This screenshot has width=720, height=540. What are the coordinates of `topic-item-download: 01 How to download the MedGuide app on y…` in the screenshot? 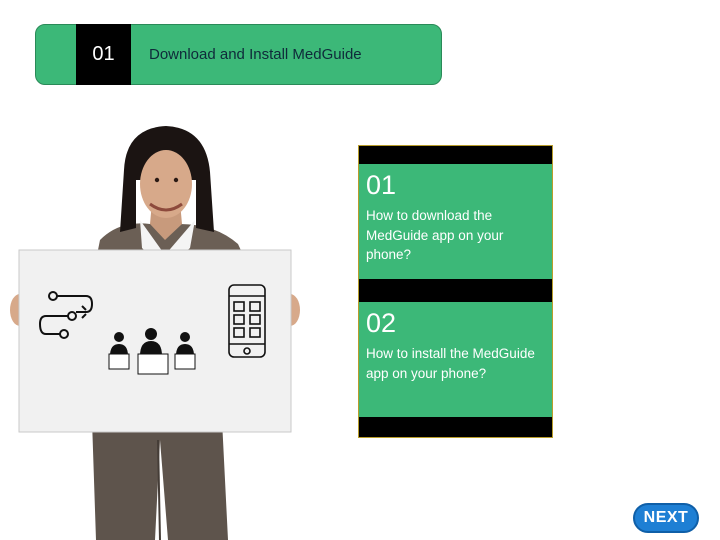 It's located at (455, 221).